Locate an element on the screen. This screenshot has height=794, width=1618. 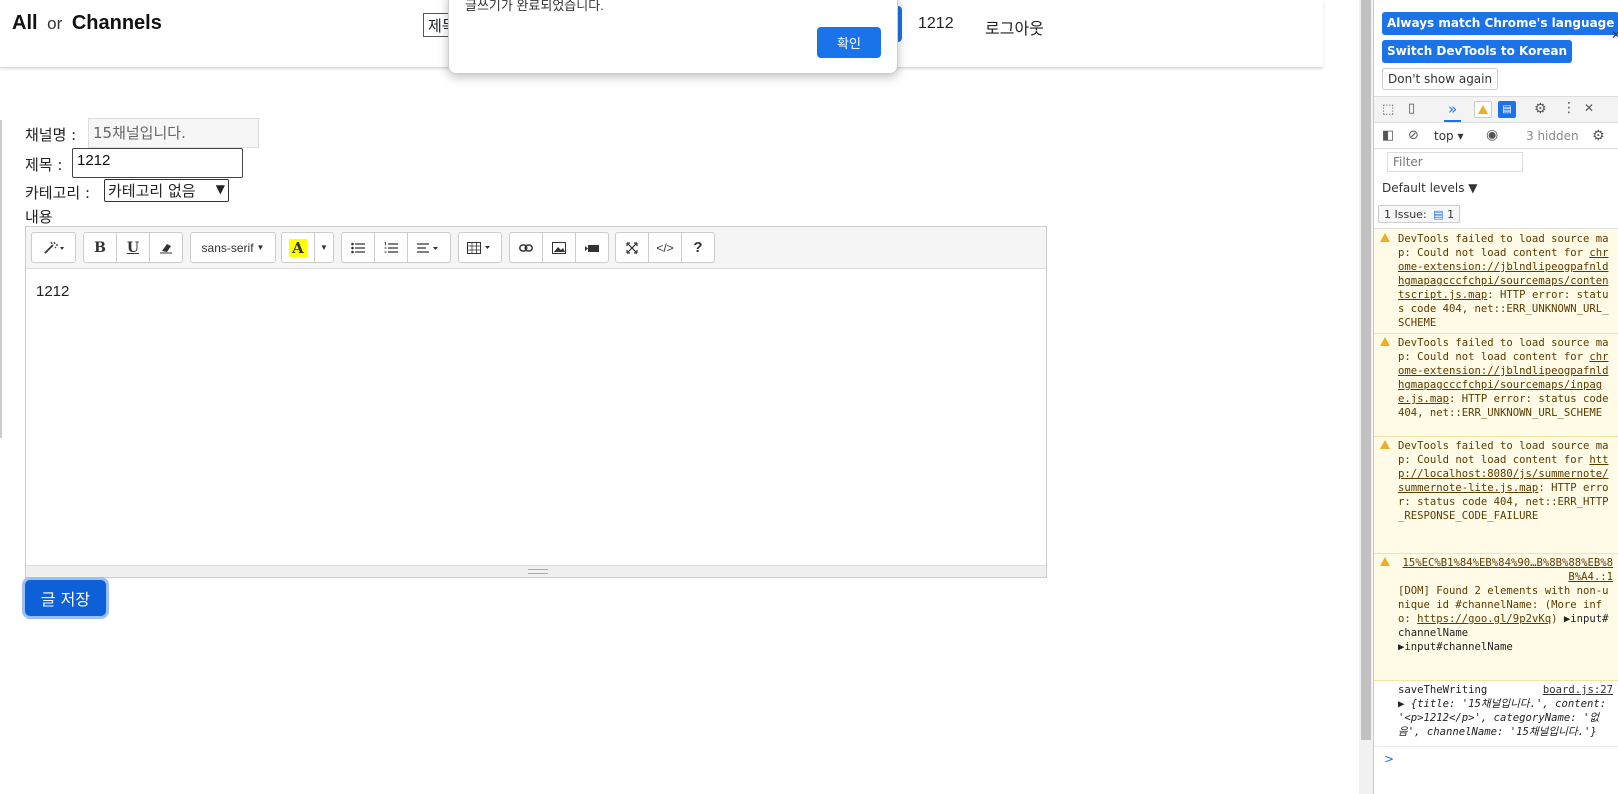
channel-label: 채널명 : is located at coordinates (51, 135).